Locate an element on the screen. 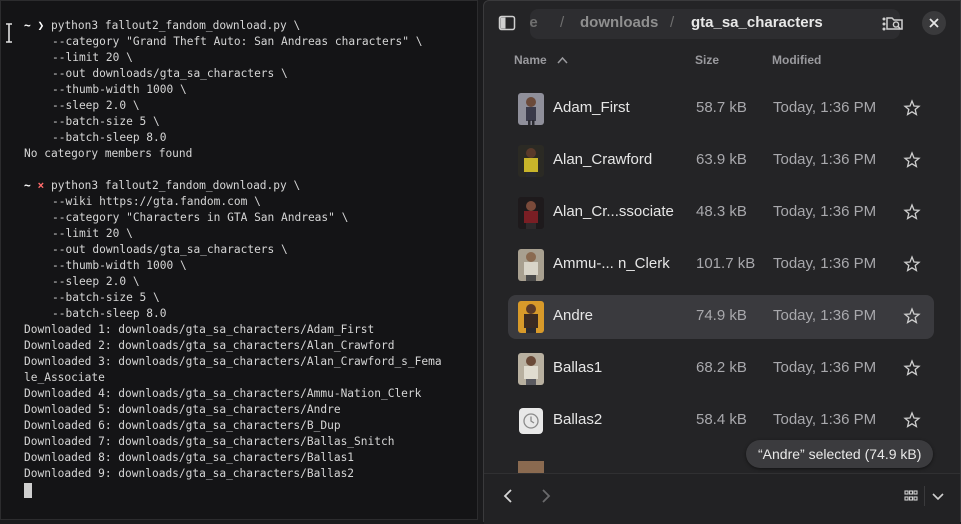 The width and height of the screenshot is (961, 524). sidebar-toggle-icon is located at coordinates (507, 23).